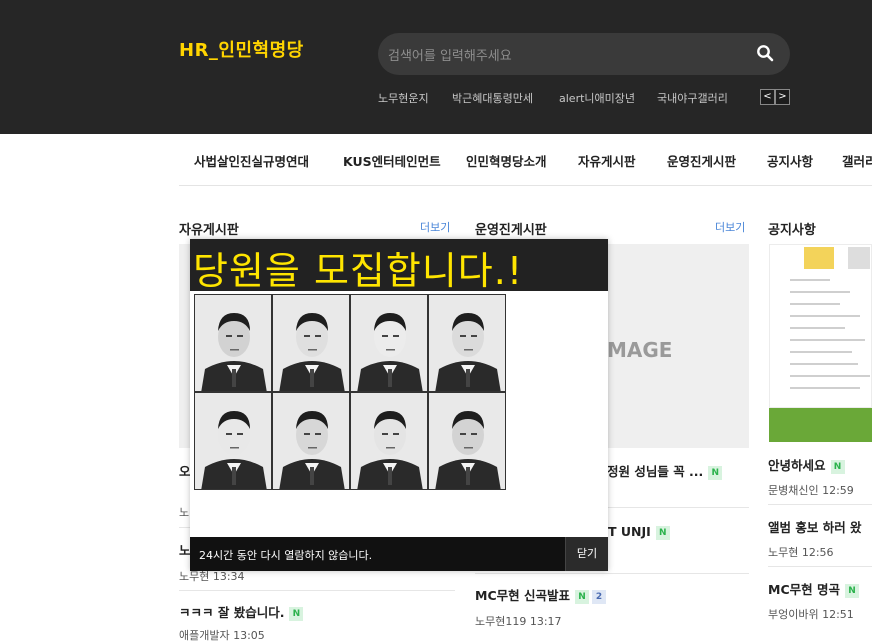 This screenshot has height=643, width=872. I want to click on nav-item: 인민혁명당소개, so click(506, 160).